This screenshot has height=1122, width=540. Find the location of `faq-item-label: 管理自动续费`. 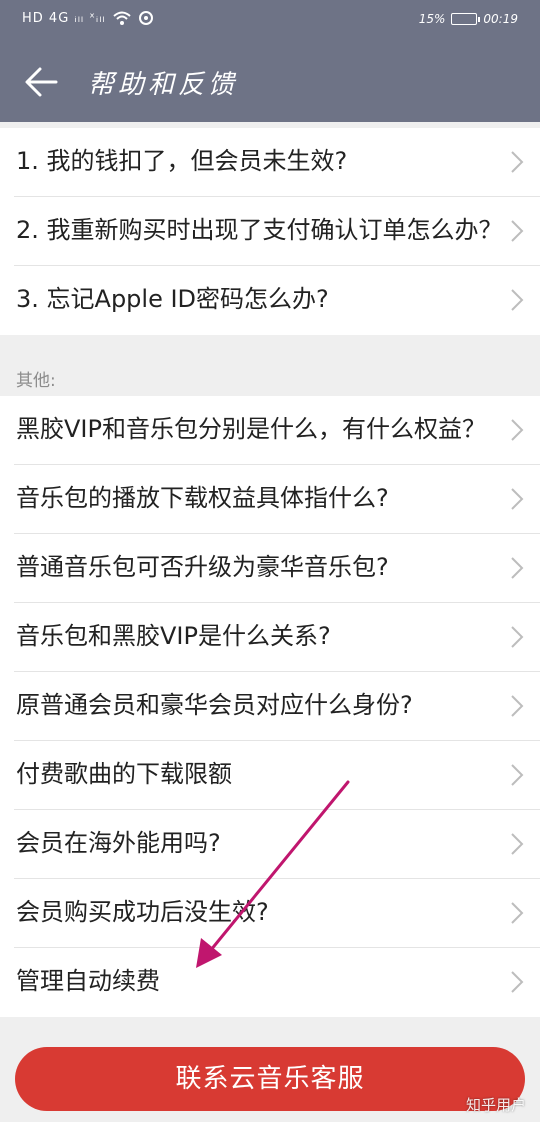

faq-item-label: 管理自动续费 is located at coordinates (88, 981).